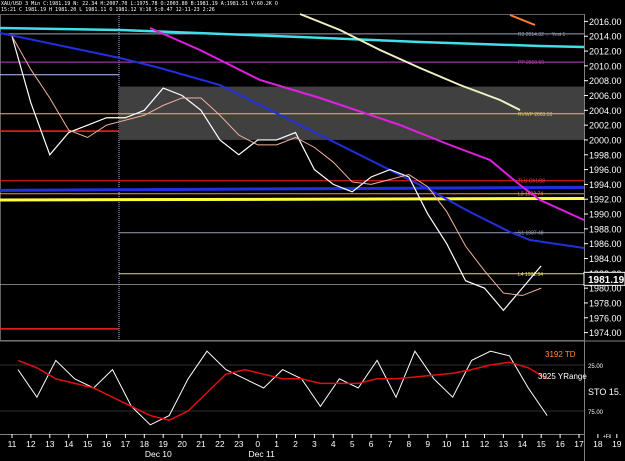 This screenshot has width=625, height=461. Describe the element at coordinates (220, 444) in the screenshot. I see `time-tick-label: 22` at that location.